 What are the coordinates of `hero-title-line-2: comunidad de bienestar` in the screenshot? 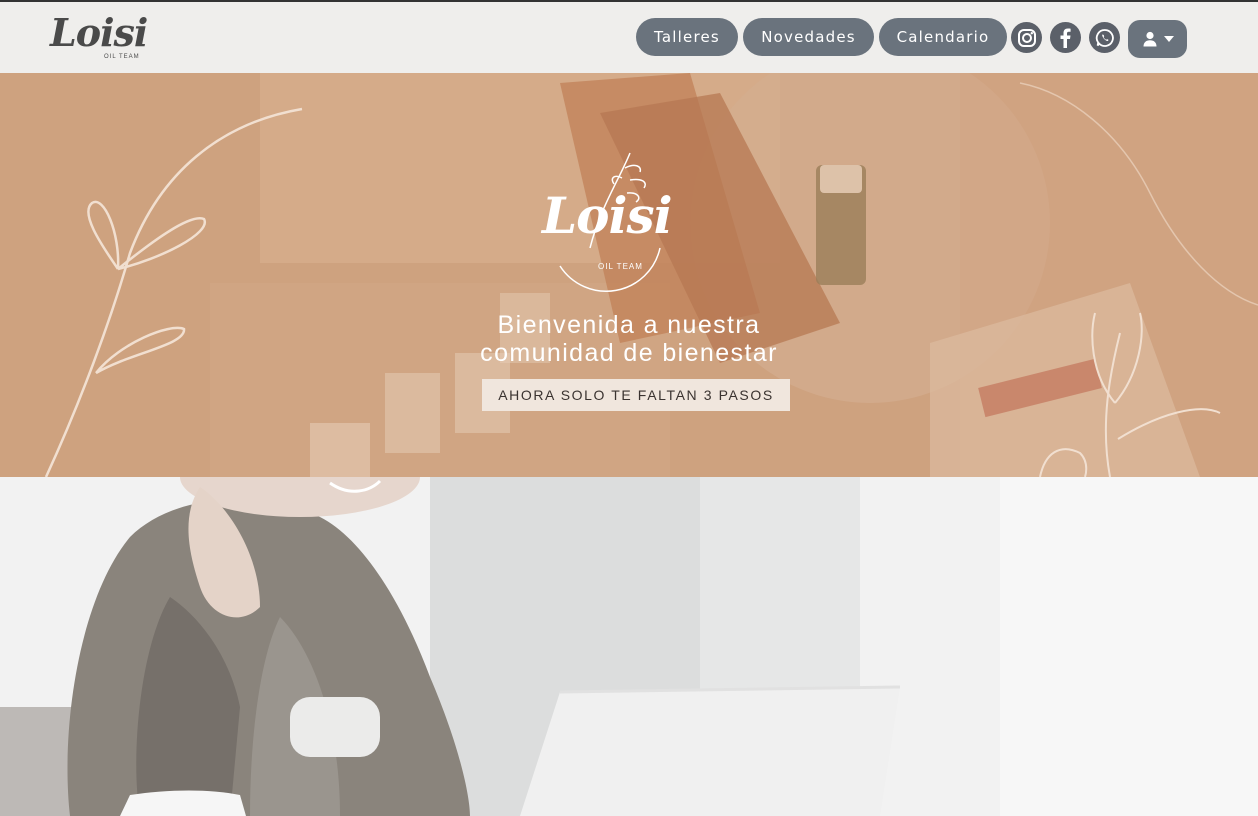 It's located at (629, 353).